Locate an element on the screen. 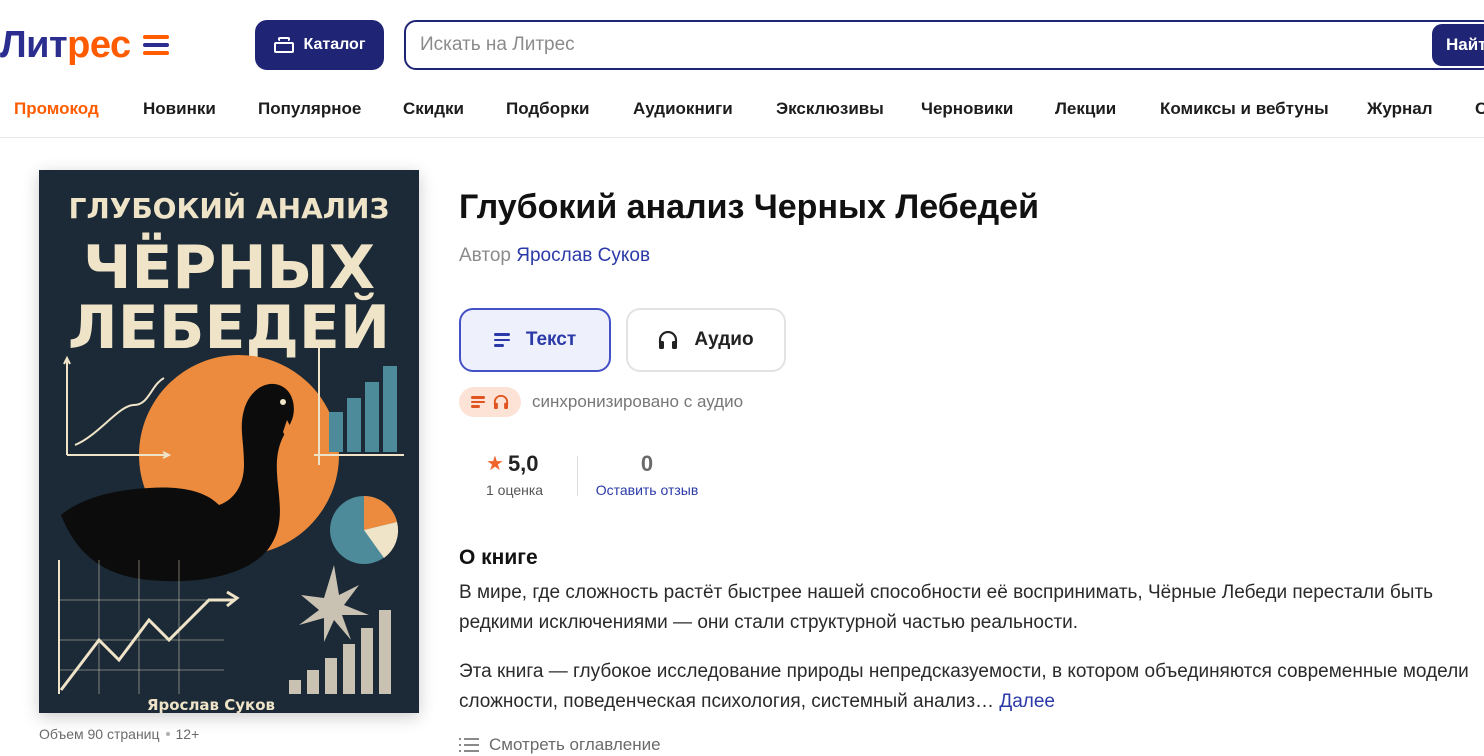  format-text-button: Текст is located at coordinates (535, 340).